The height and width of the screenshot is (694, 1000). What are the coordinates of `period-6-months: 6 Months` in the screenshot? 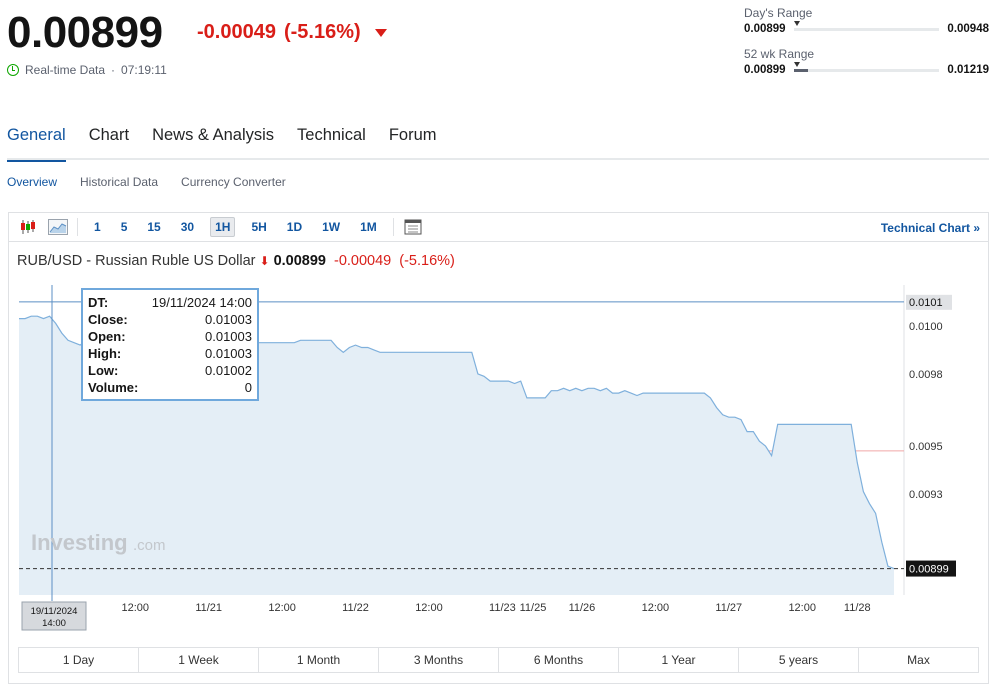 It's located at (559, 660).